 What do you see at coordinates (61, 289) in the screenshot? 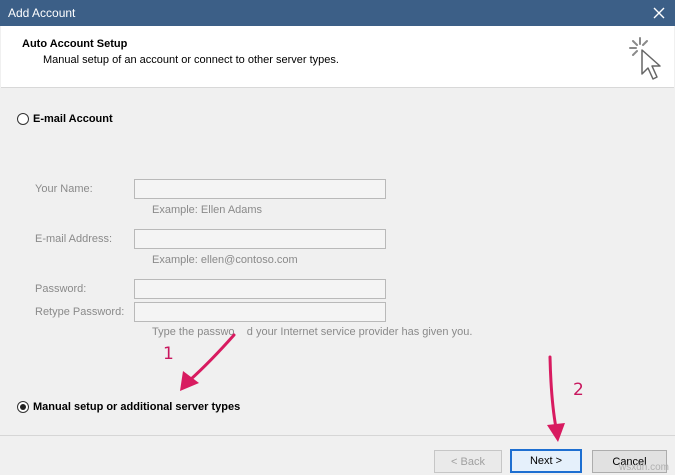
I see `password-label: Password:` at bounding box center [61, 289].